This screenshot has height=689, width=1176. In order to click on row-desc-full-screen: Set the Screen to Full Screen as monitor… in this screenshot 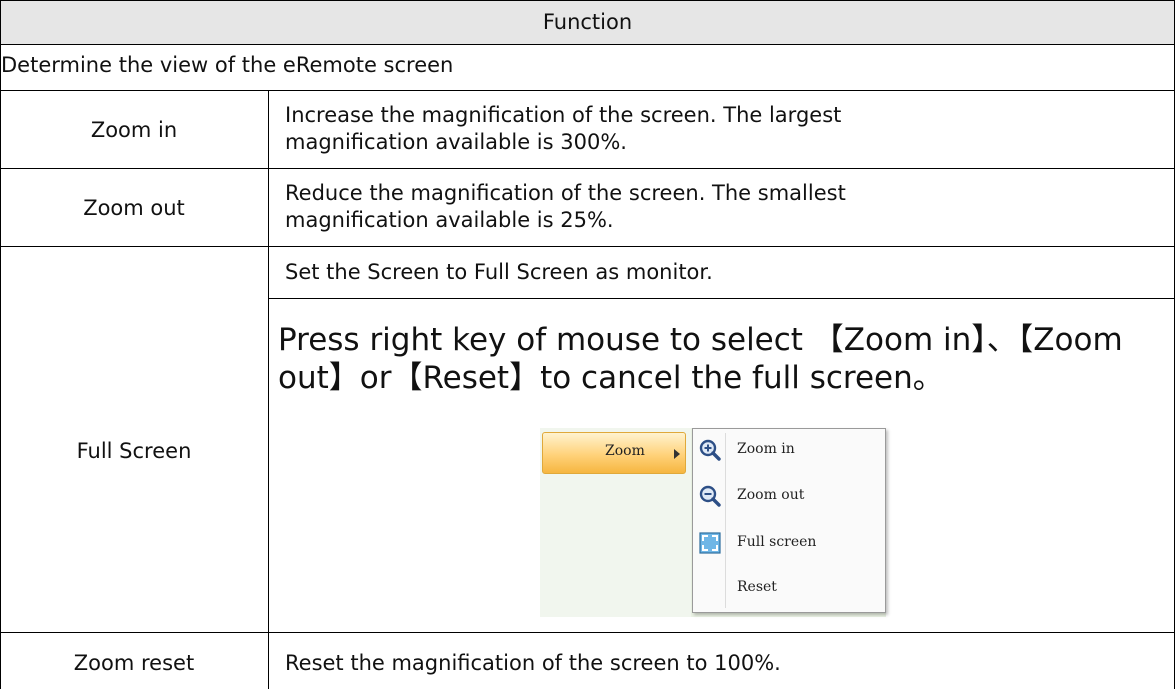, I will do `click(499, 272)`.